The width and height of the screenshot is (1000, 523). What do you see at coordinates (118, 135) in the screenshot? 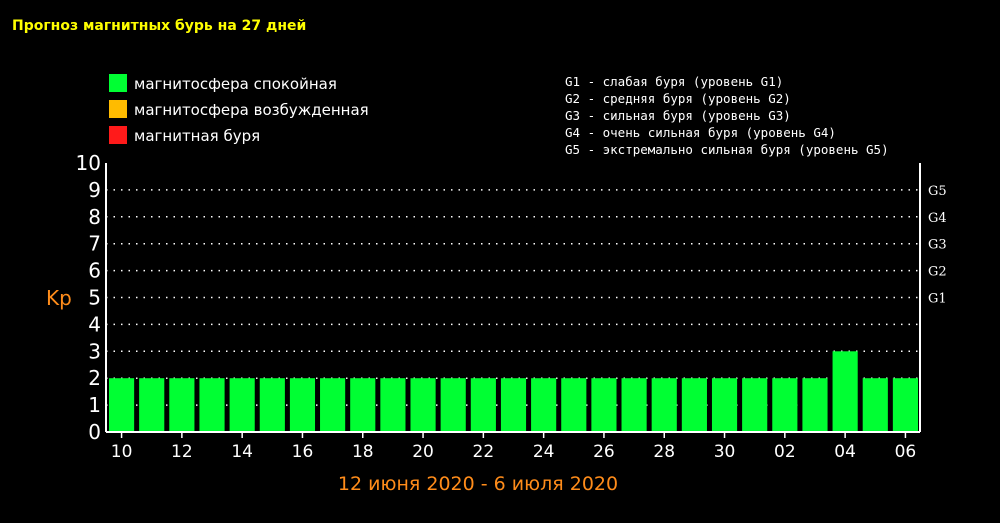
I see `legend-swatch-storm` at bounding box center [118, 135].